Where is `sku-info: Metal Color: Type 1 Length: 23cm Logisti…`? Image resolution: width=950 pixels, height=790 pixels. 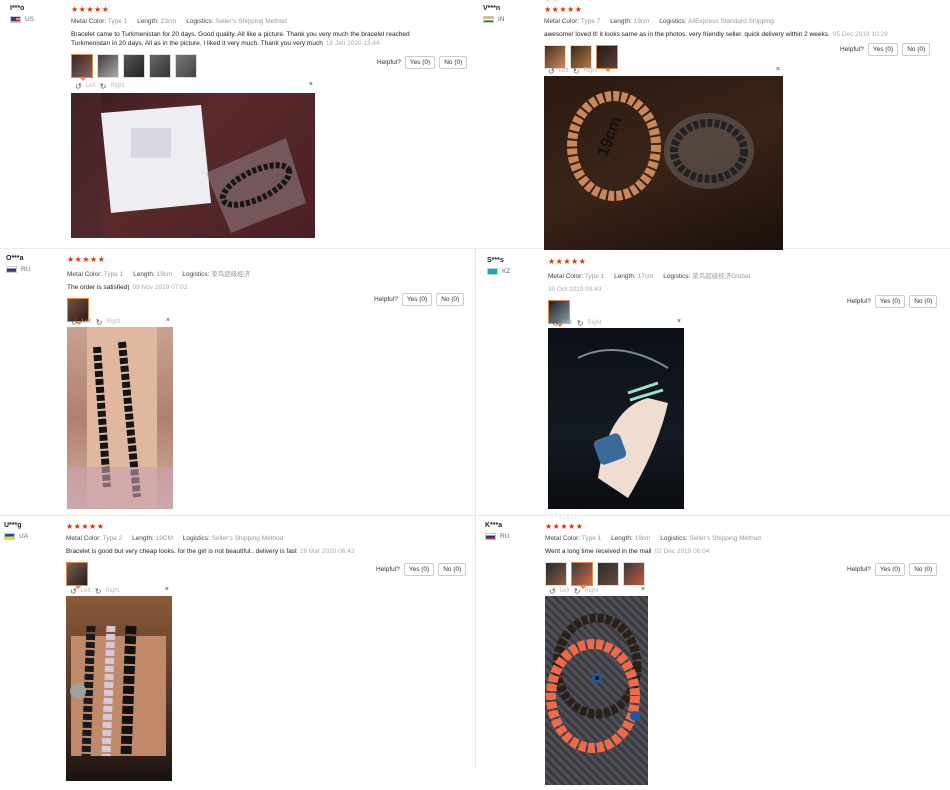
sku-info: Metal Color: Type 1 Length: 23cm Logisti… is located at coordinates (179, 21).